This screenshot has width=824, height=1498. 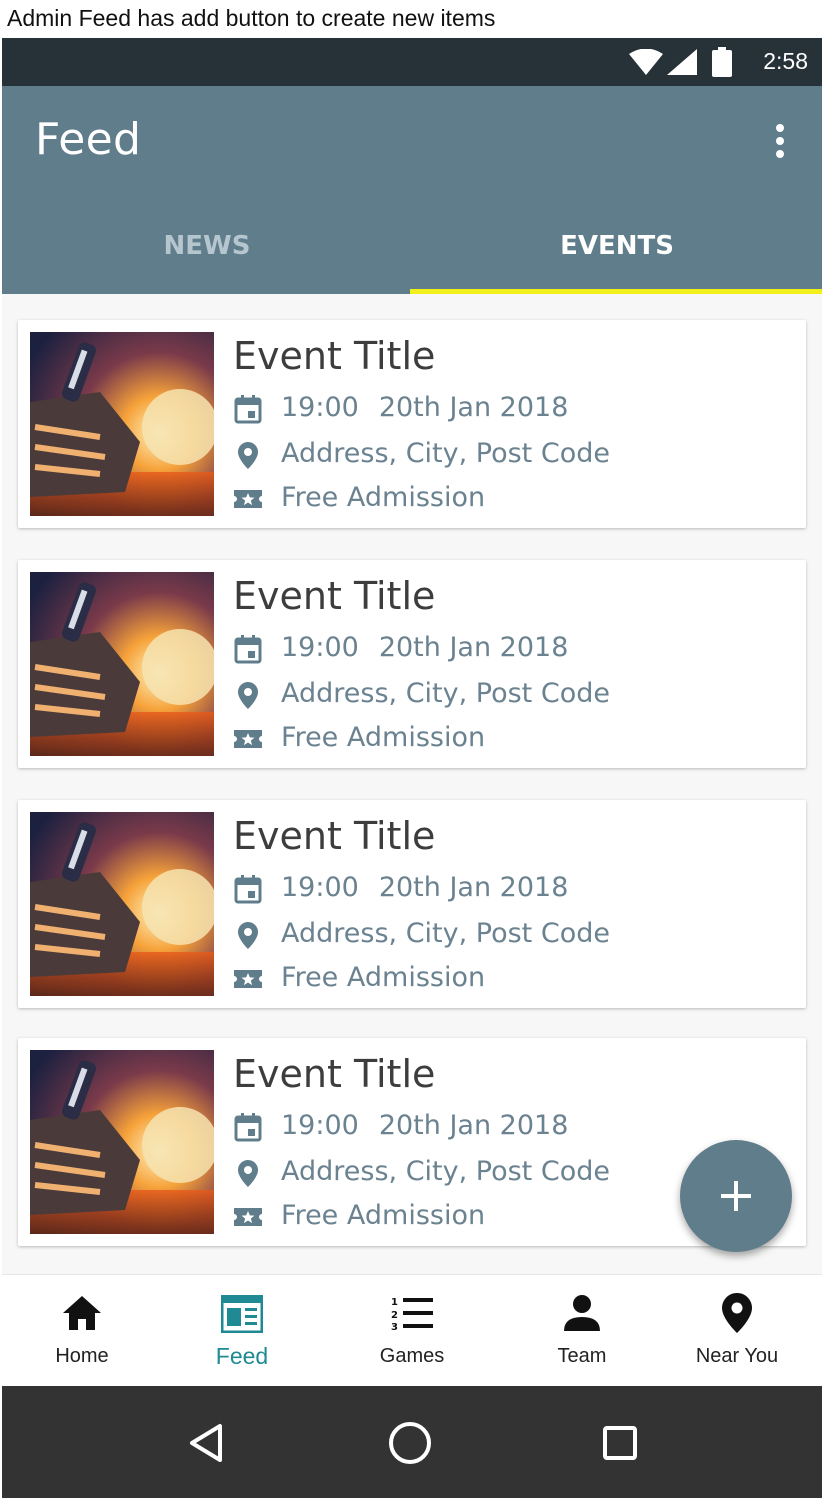 What do you see at coordinates (737, 1356) in the screenshot?
I see `nav-near-you-label: Near You` at bounding box center [737, 1356].